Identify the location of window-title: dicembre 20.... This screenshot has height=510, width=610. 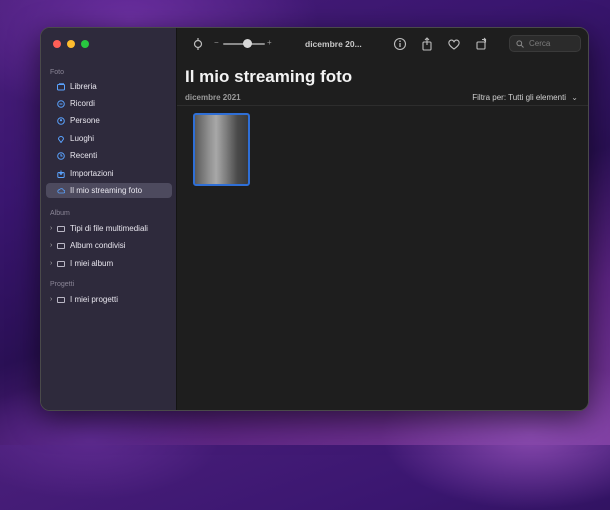
(333, 44).